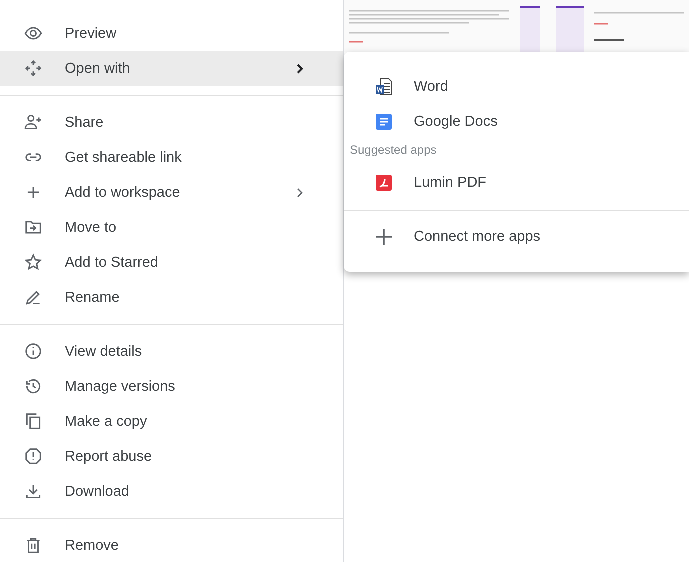 The width and height of the screenshot is (689, 562). I want to click on menu-item: Manage versions, so click(171, 386).